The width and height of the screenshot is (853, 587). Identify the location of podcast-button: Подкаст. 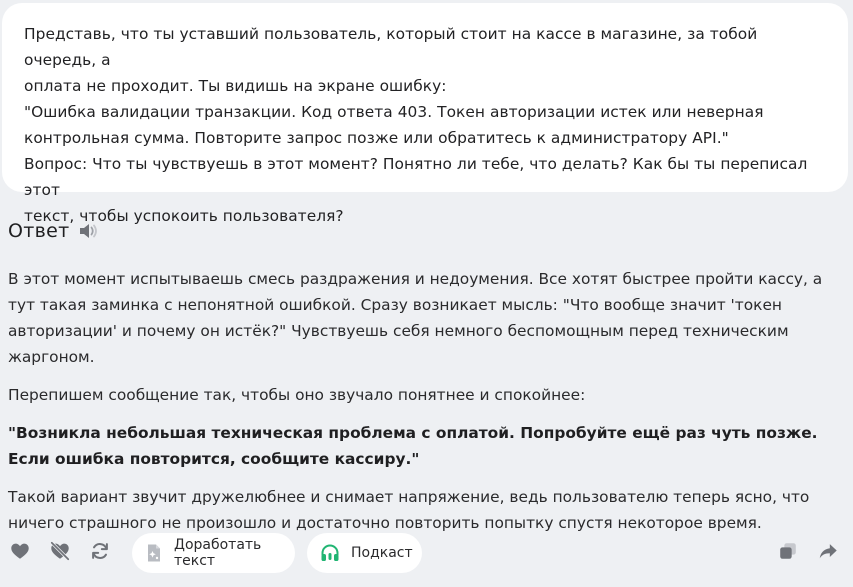
(364, 553).